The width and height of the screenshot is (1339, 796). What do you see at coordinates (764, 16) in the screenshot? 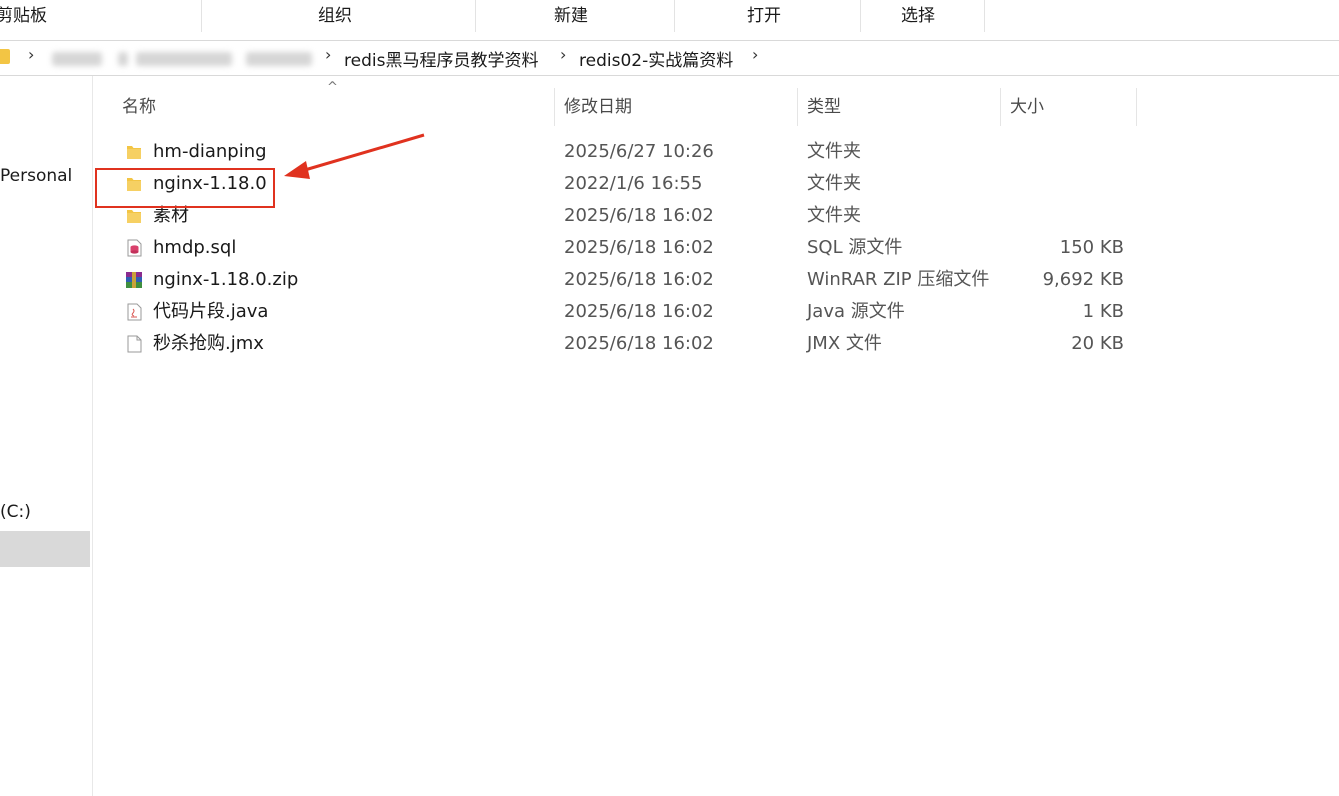
I see `ribbon-open-label: 打开` at bounding box center [764, 16].